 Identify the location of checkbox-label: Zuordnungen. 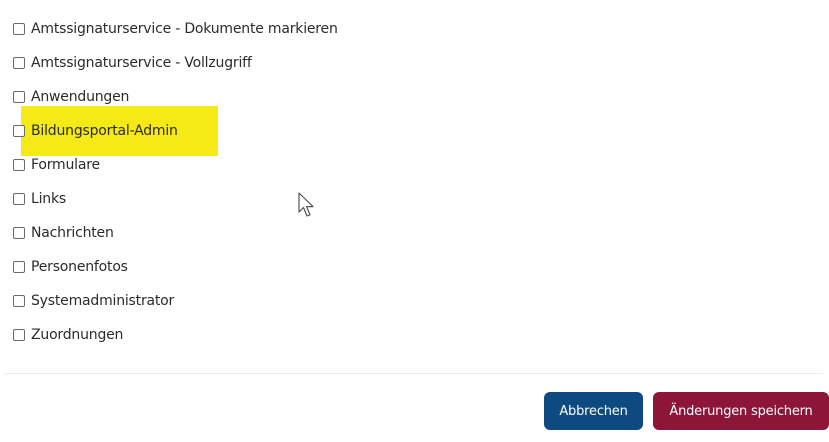
(77, 335).